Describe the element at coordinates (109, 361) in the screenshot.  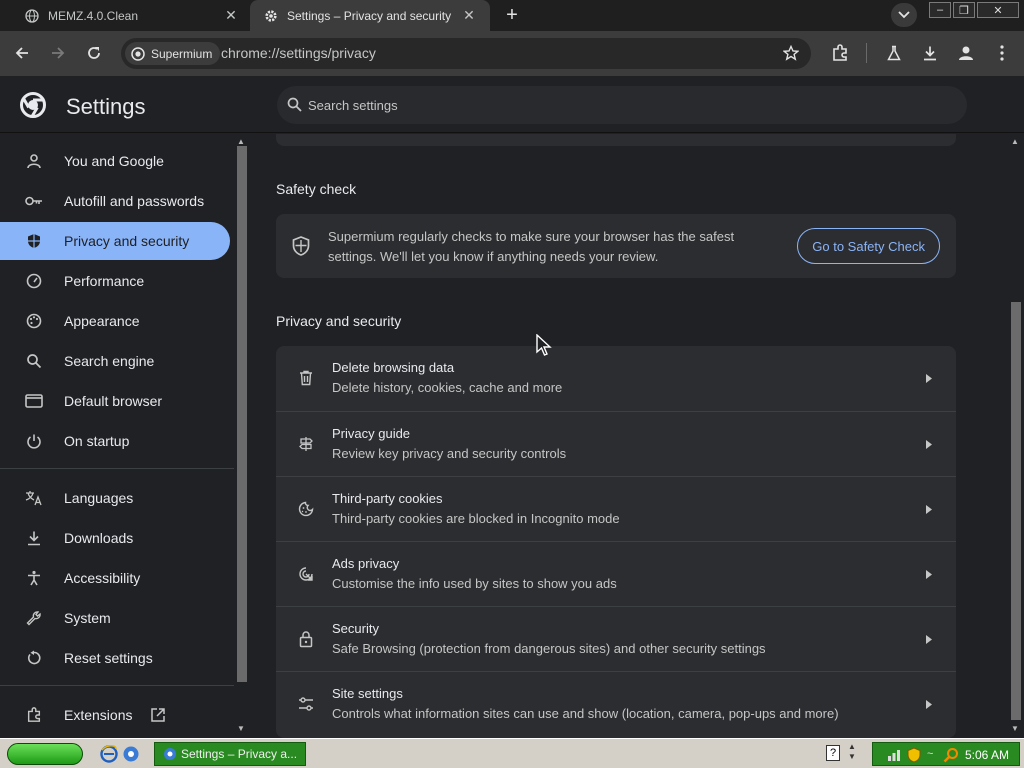
I see `sidebar-item-label: Search engine` at that location.